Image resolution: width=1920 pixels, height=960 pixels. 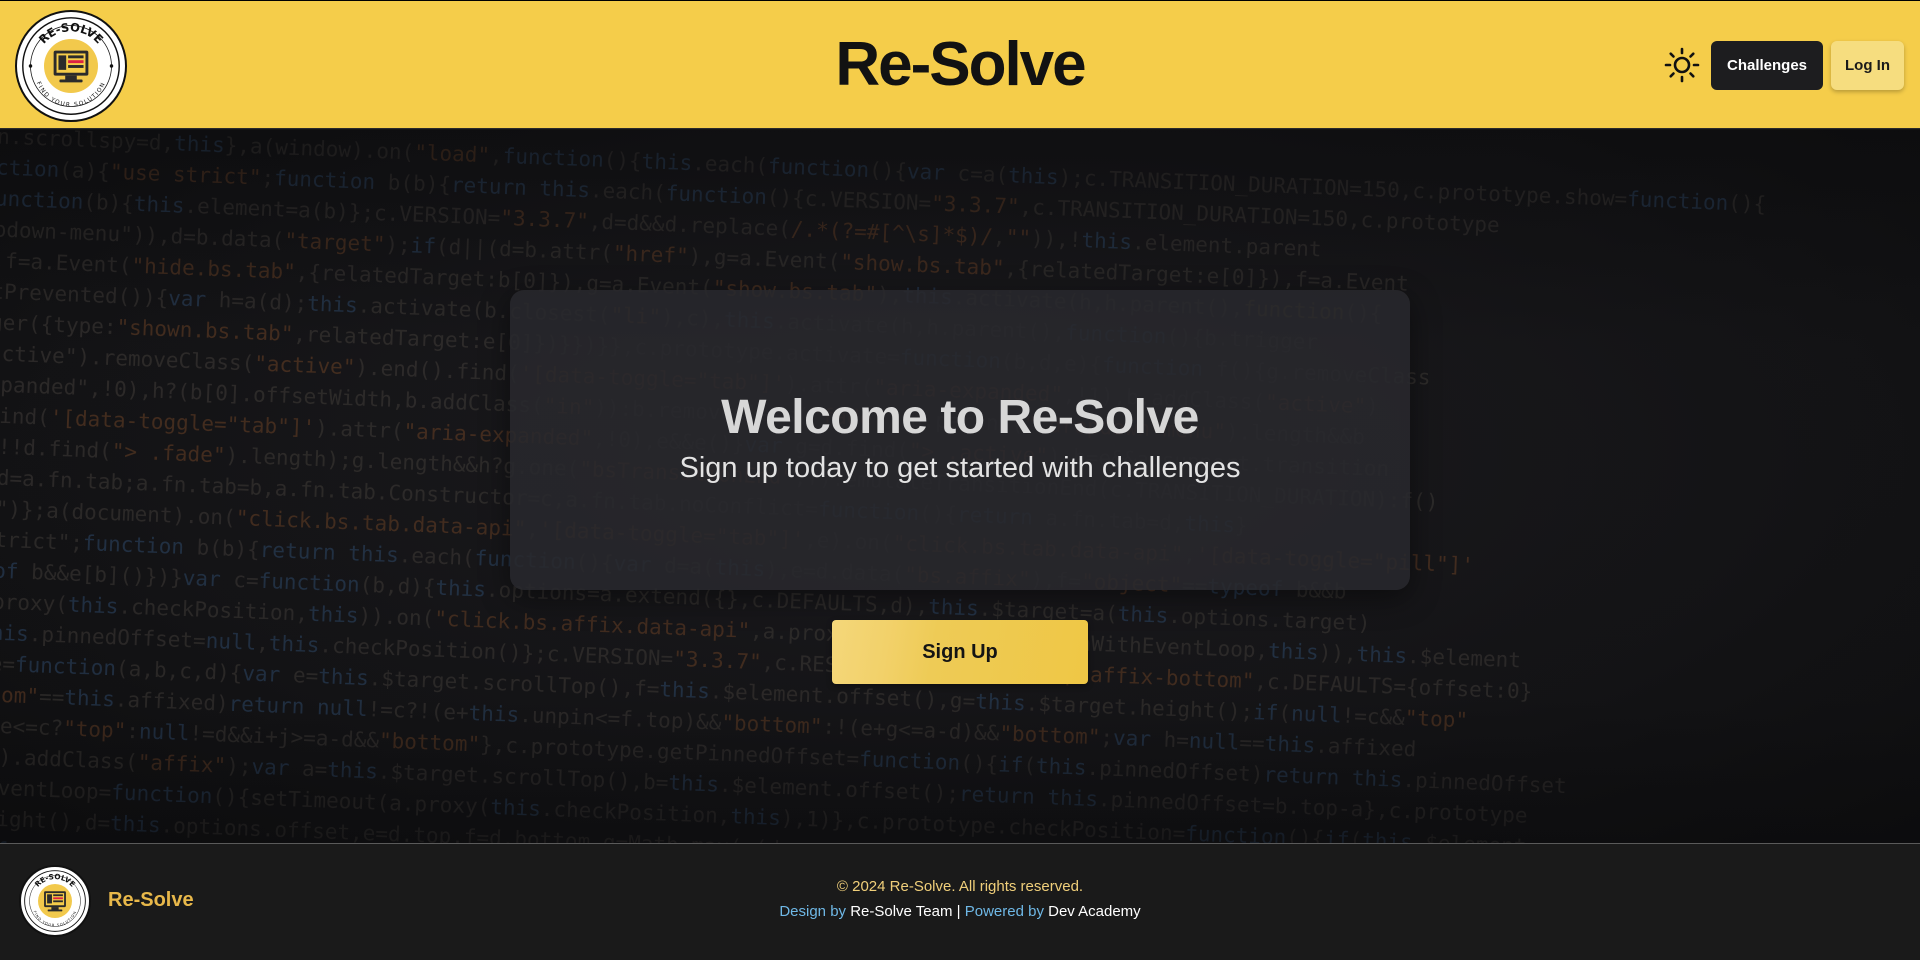 What do you see at coordinates (1094, 911) in the screenshot?
I see `powered-by-link: Dev Academy` at bounding box center [1094, 911].